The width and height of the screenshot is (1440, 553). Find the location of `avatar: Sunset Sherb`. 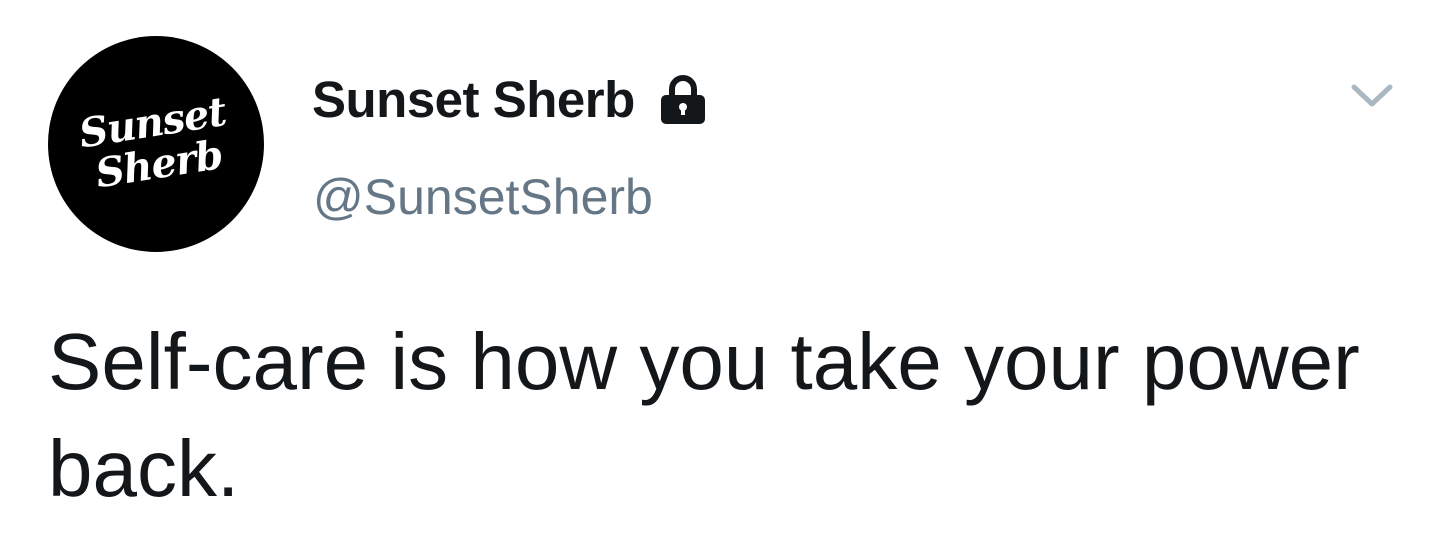

avatar: Sunset Sherb is located at coordinates (156, 144).